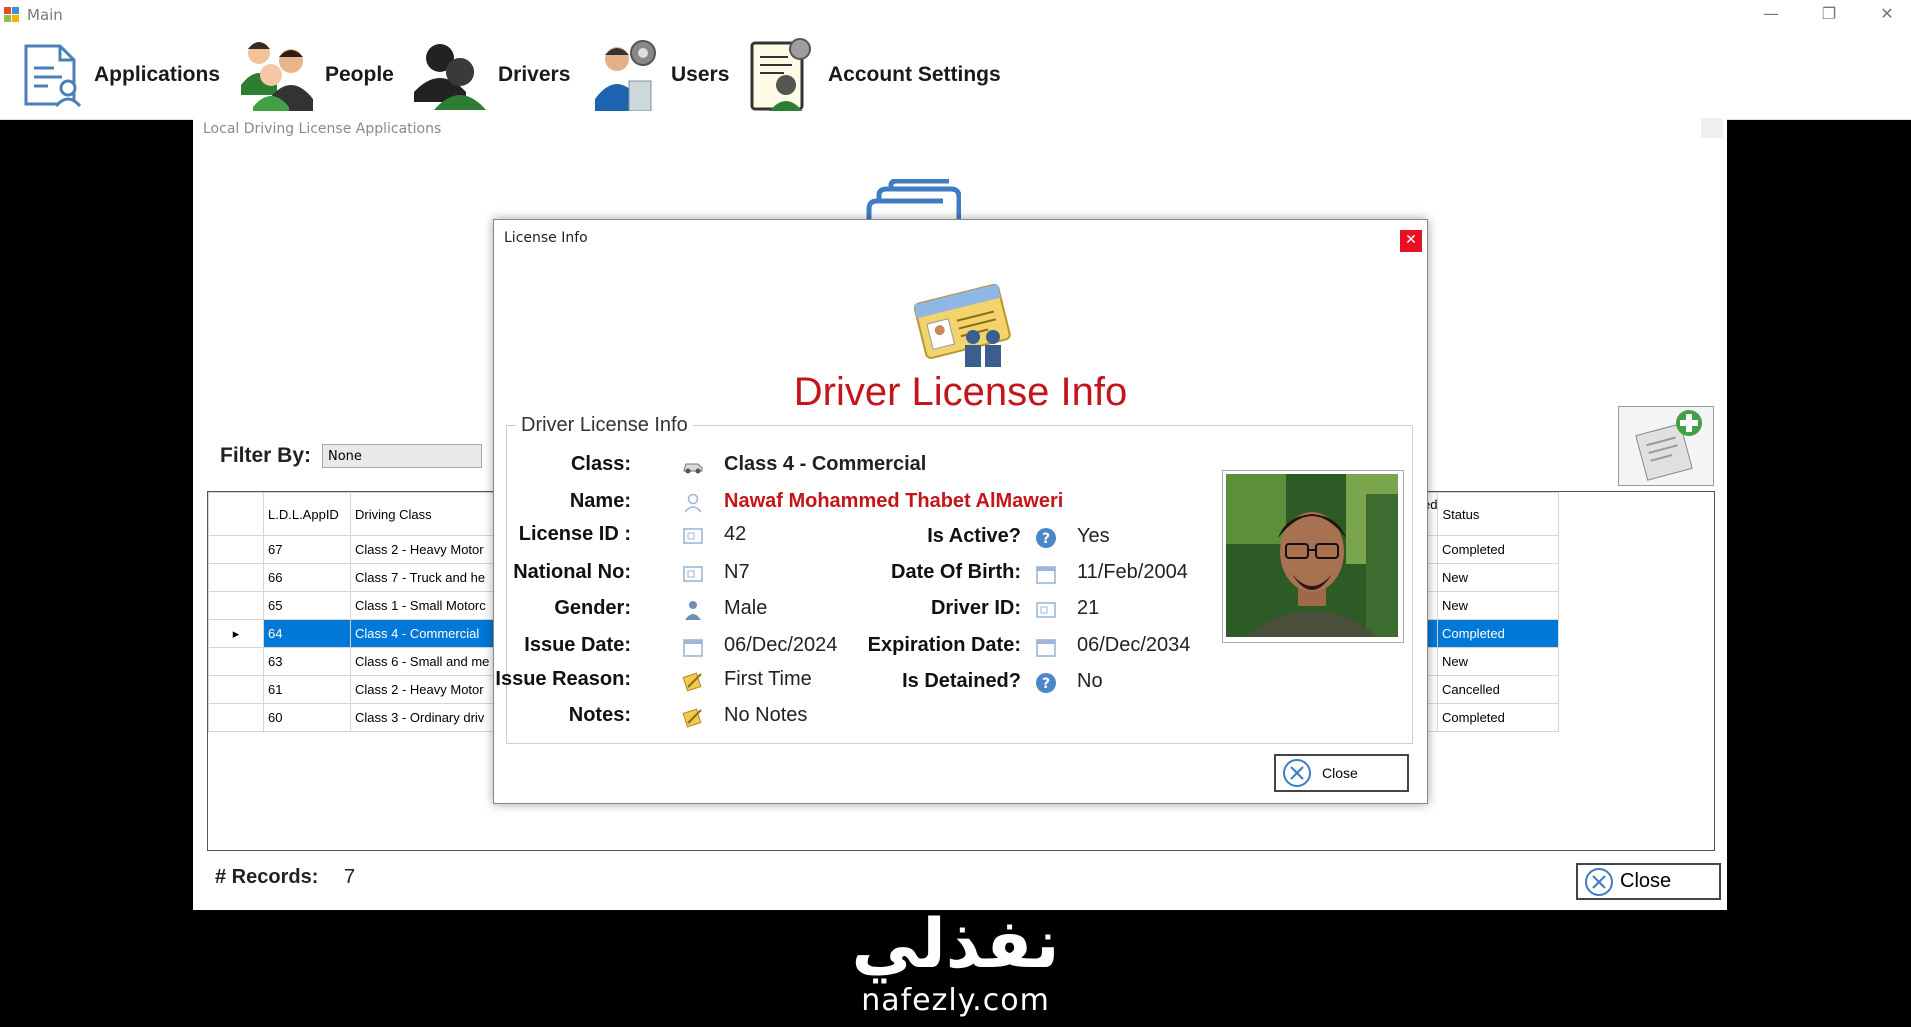 Image resolution: width=1911 pixels, height=1027 pixels. What do you see at coordinates (307, 661) in the screenshot?
I see `cell-appid: 63` at bounding box center [307, 661].